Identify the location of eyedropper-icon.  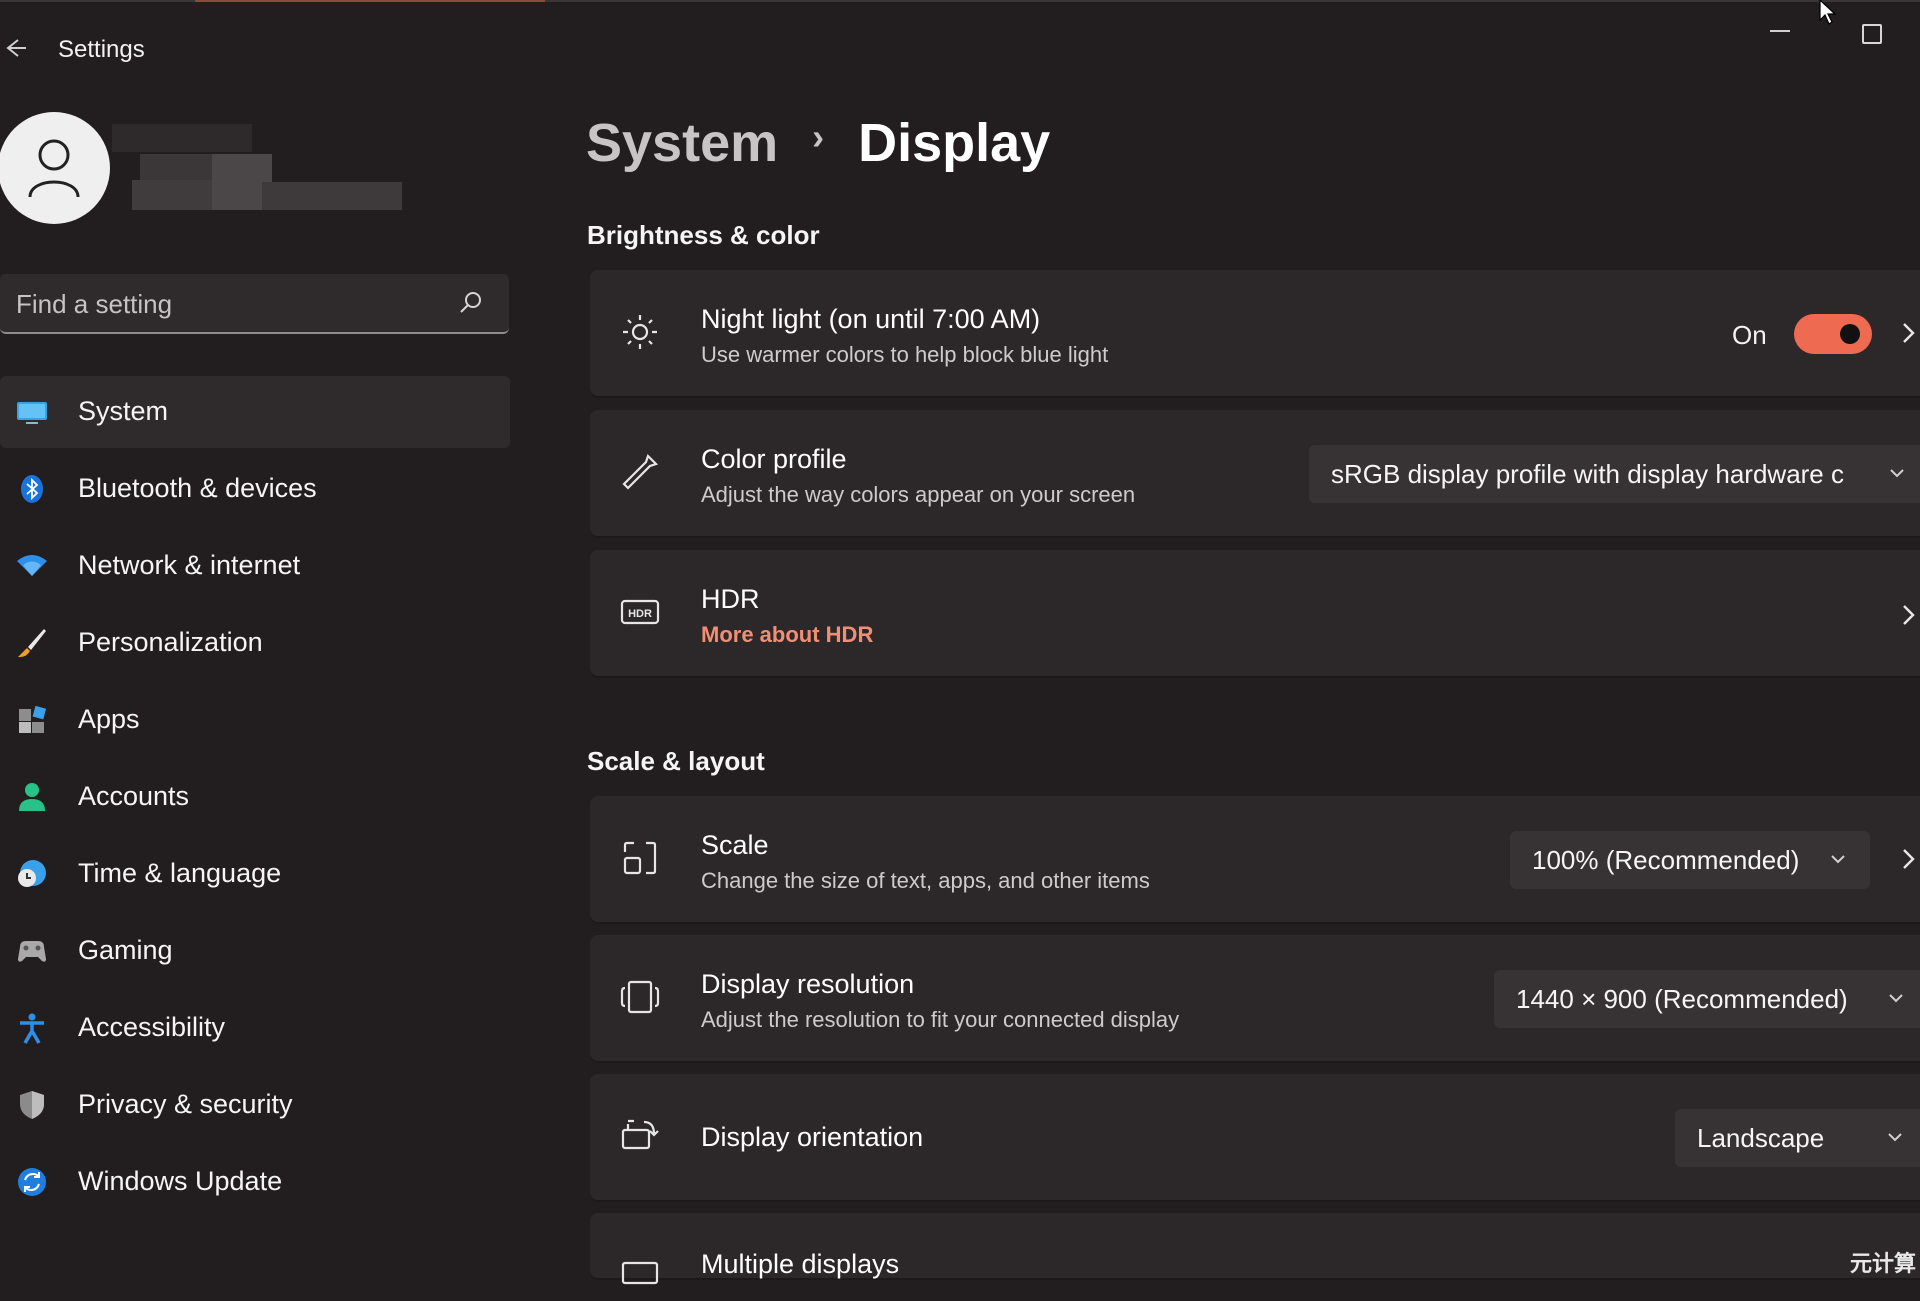
(640, 471).